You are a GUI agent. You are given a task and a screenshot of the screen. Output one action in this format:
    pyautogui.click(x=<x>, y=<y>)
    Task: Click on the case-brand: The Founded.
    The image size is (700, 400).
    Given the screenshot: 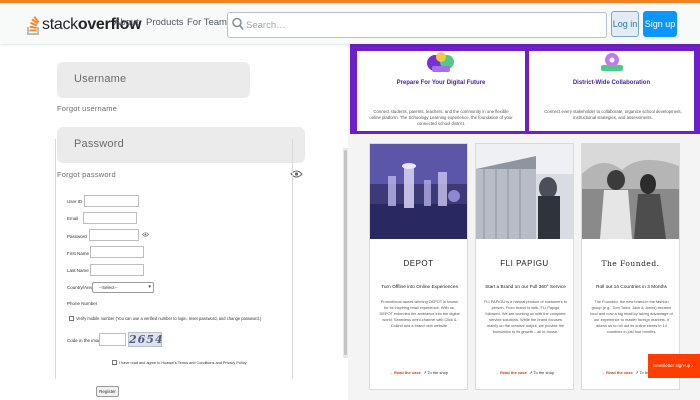 What is the action you would take?
    pyautogui.click(x=630, y=263)
    